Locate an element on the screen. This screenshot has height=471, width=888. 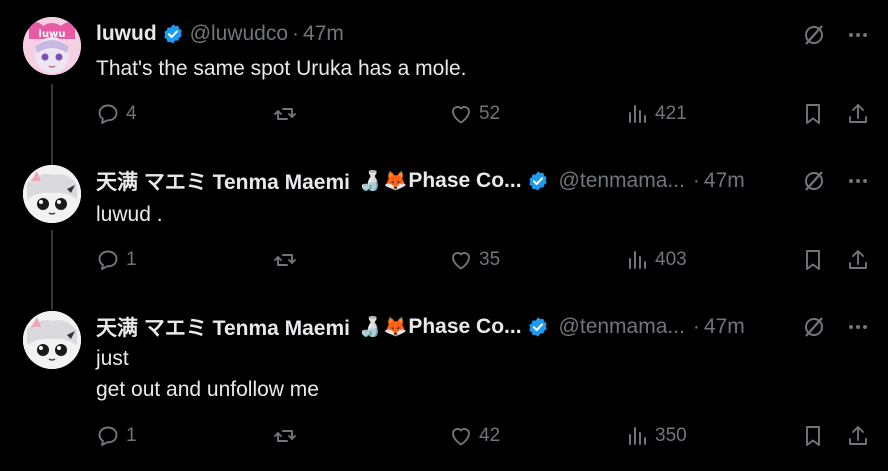
like-button: 42 is located at coordinates (474, 436).